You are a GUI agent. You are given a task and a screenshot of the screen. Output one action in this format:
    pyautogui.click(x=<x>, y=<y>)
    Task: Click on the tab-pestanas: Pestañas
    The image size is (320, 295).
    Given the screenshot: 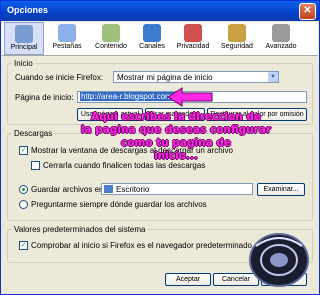 What is the action you would take?
    pyautogui.click(x=67, y=38)
    